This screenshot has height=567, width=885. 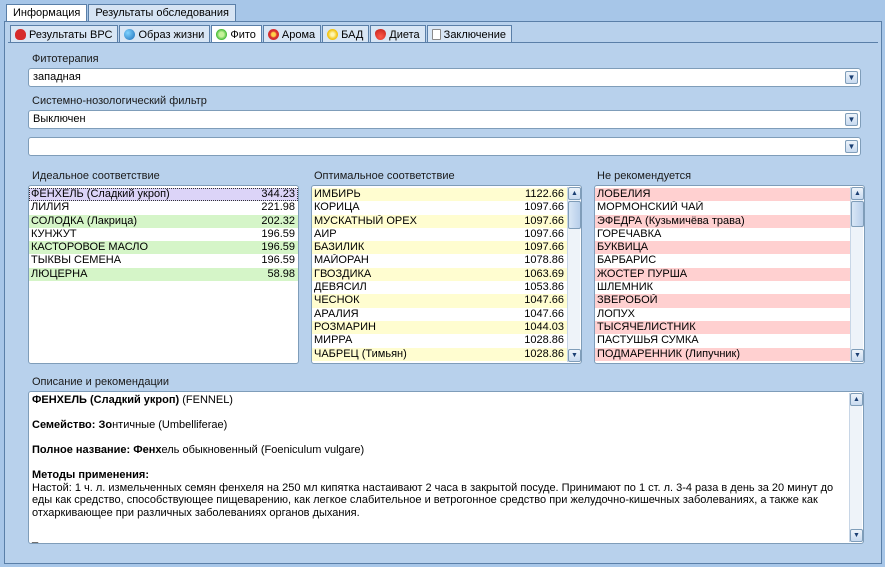 What do you see at coordinates (384, 176) in the screenshot?
I see `optimal-label: Оптимальное соответствие` at bounding box center [384, 176].